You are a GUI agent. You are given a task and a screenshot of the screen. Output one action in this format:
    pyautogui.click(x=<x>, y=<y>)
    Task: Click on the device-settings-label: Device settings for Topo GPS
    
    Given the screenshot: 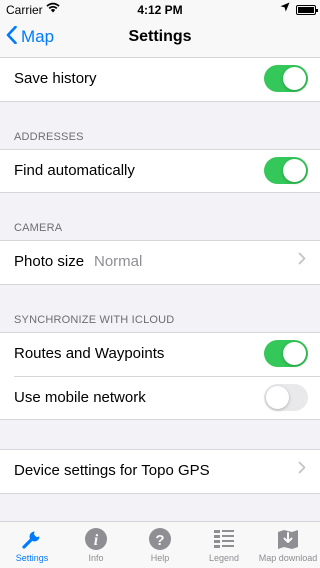 What is the action you would take?
    pyautogui.click(x=112, y=470)
    